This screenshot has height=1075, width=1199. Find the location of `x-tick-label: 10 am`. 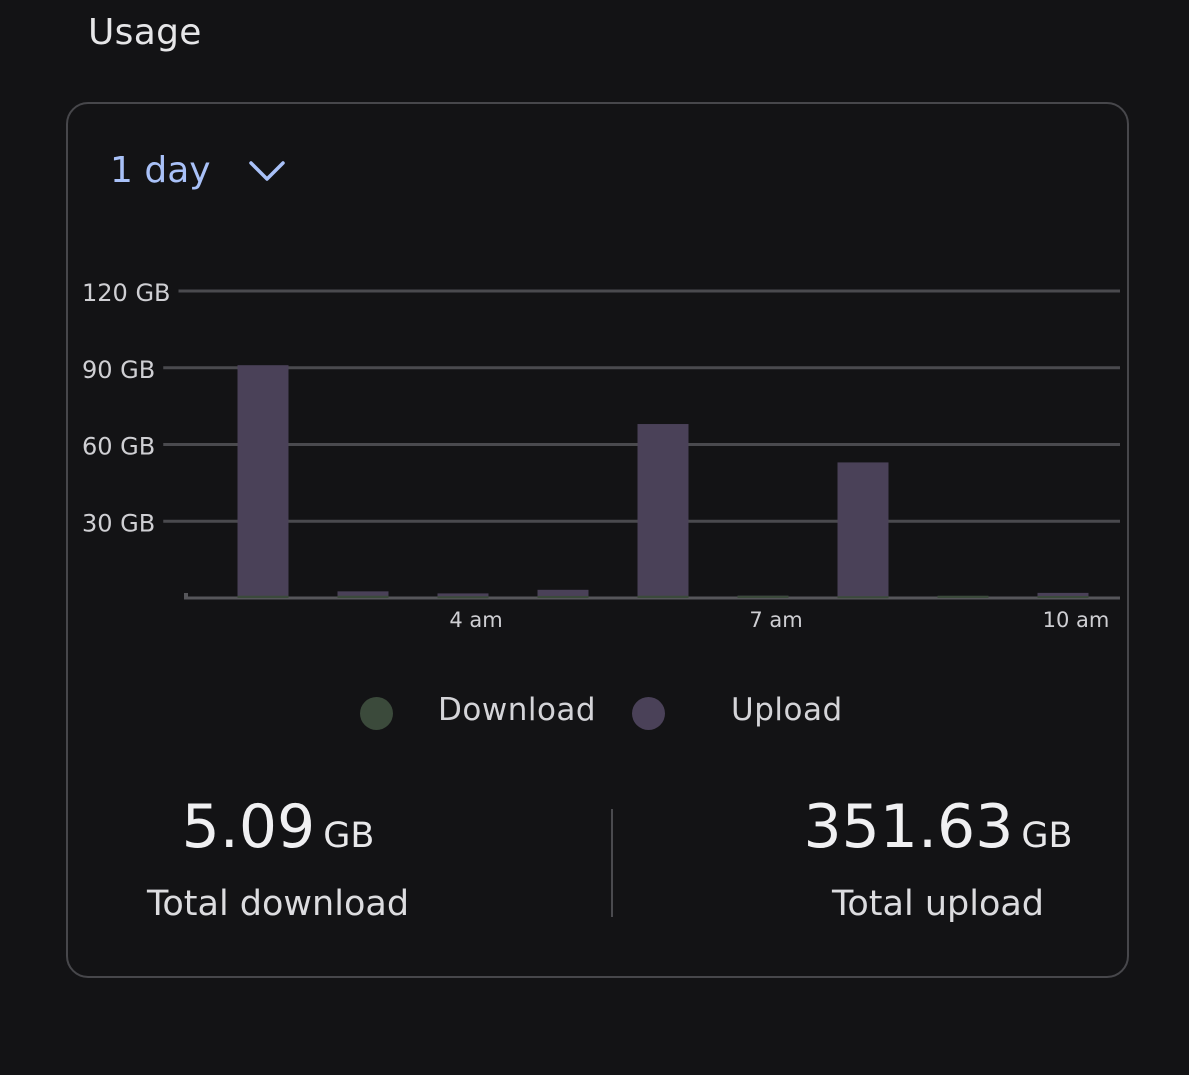

x-tick-label: 10 am is located at coordinates (1076, 620).